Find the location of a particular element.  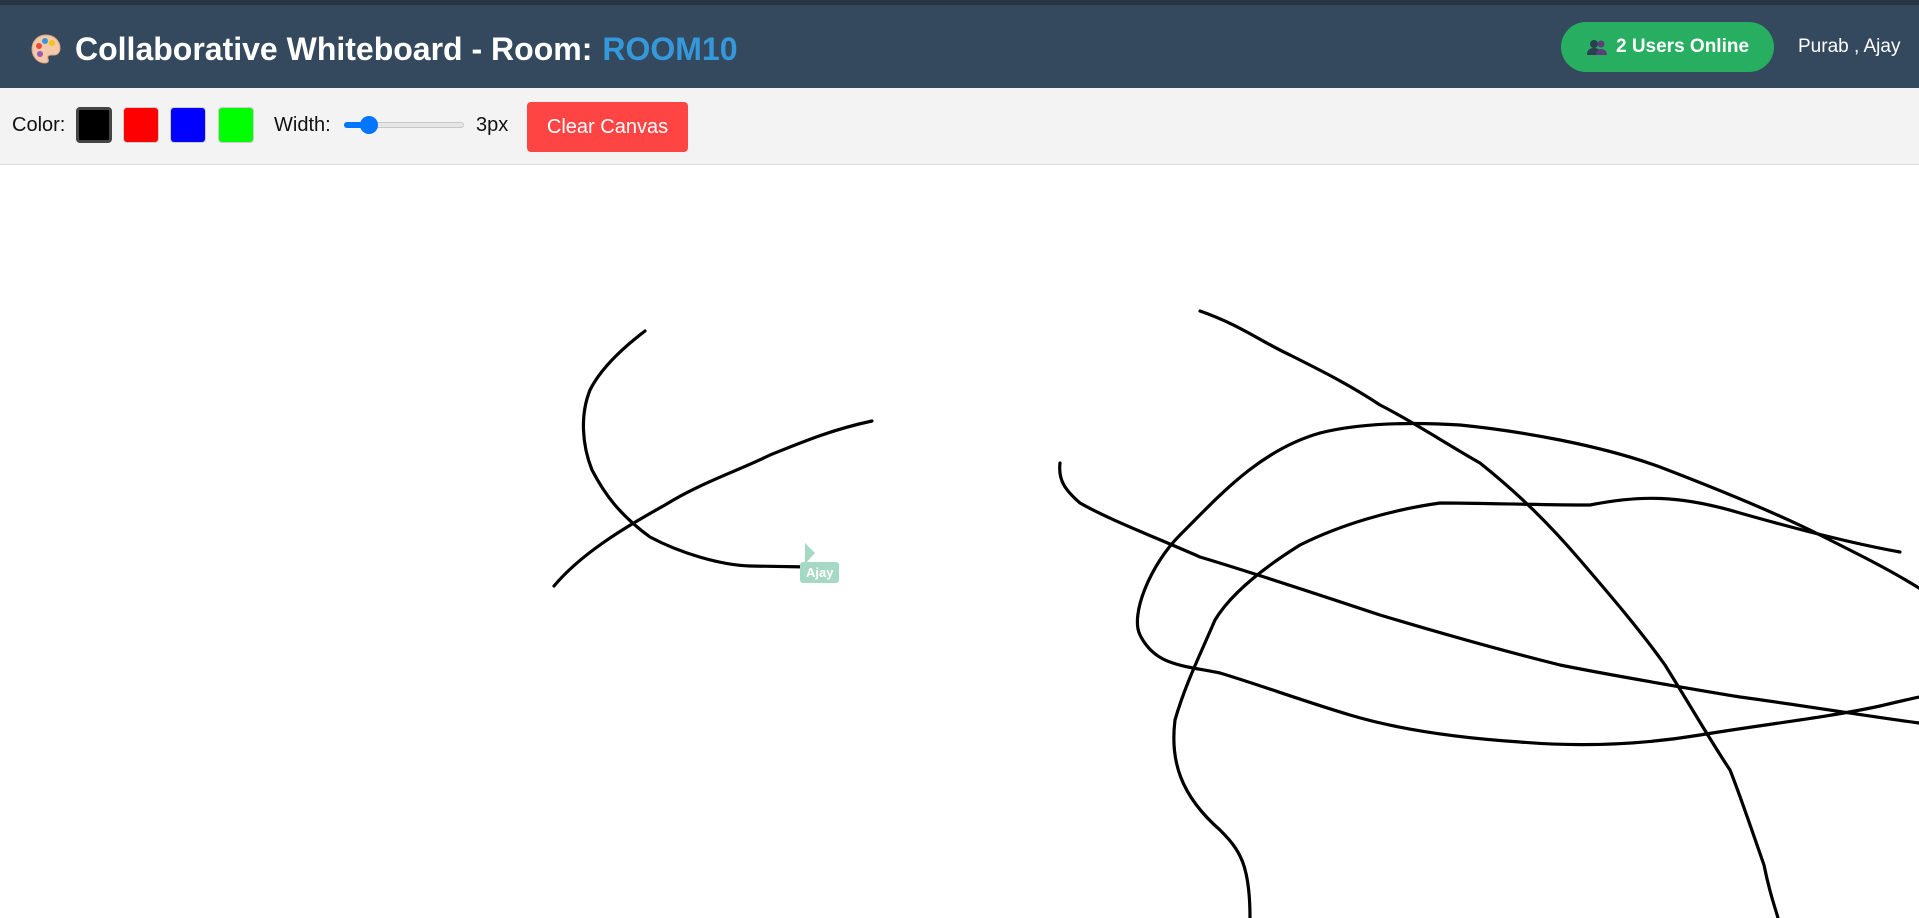

color-swatch-blue is located at coordinates (188, 125).